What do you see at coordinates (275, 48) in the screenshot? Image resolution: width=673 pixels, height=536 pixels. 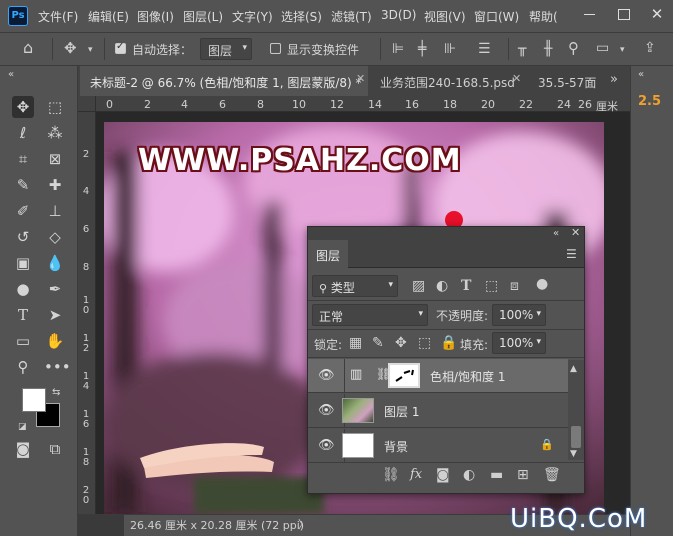 I see `show-transform-checkbox` at bounding box center [275, 48].